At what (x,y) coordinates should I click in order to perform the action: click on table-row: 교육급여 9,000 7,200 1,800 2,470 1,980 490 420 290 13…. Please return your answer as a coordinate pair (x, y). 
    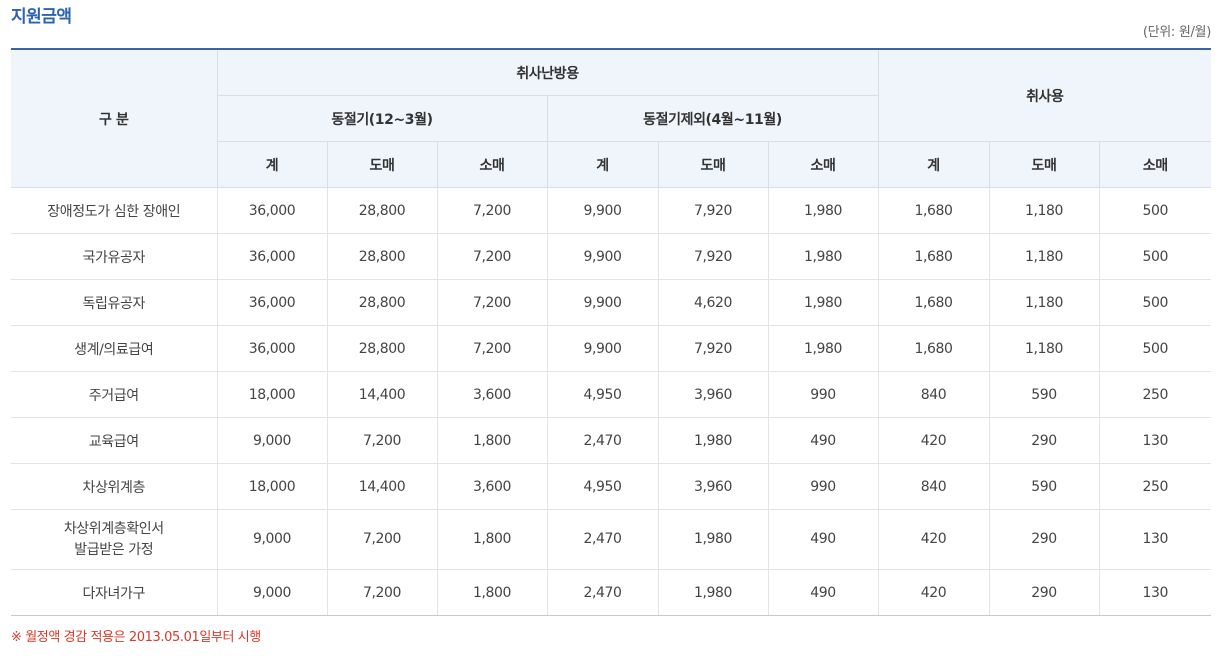
    Looking at the image, I should click on (611, 440).